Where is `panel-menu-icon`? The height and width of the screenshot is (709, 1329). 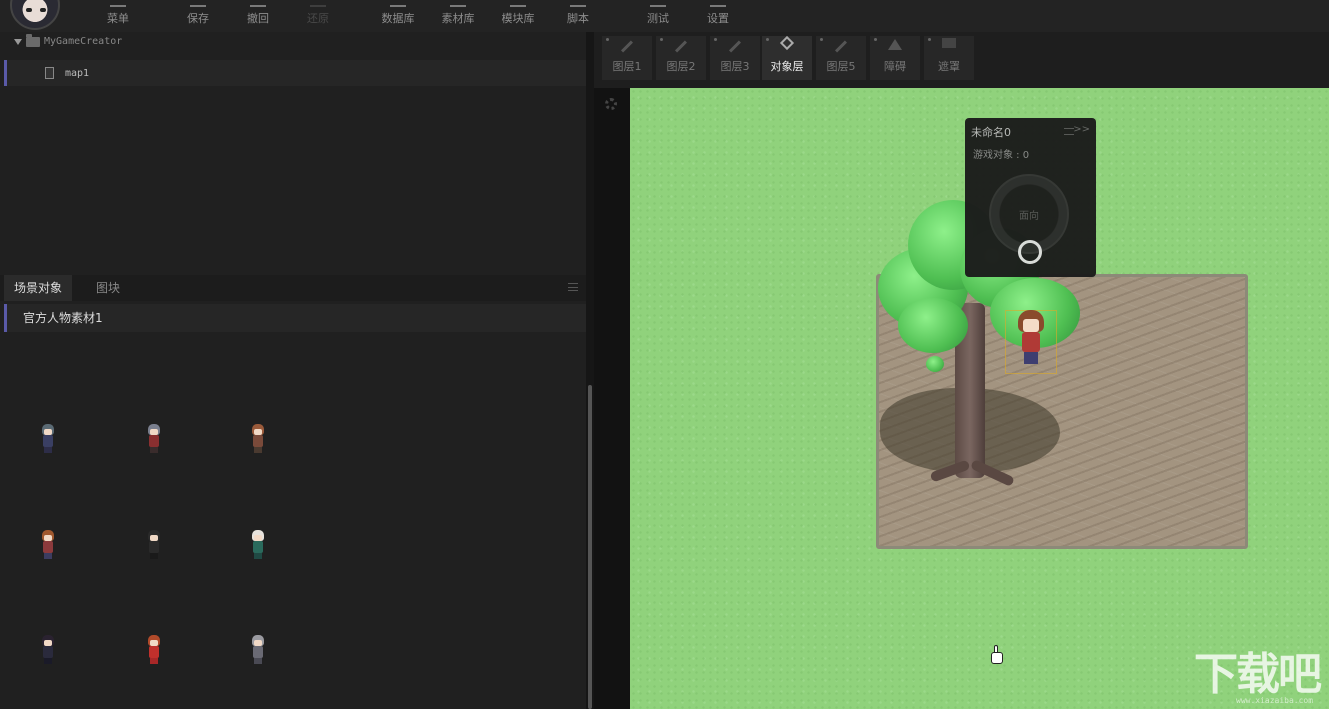
panel-menu-icon is located at coordinates (573, 287).